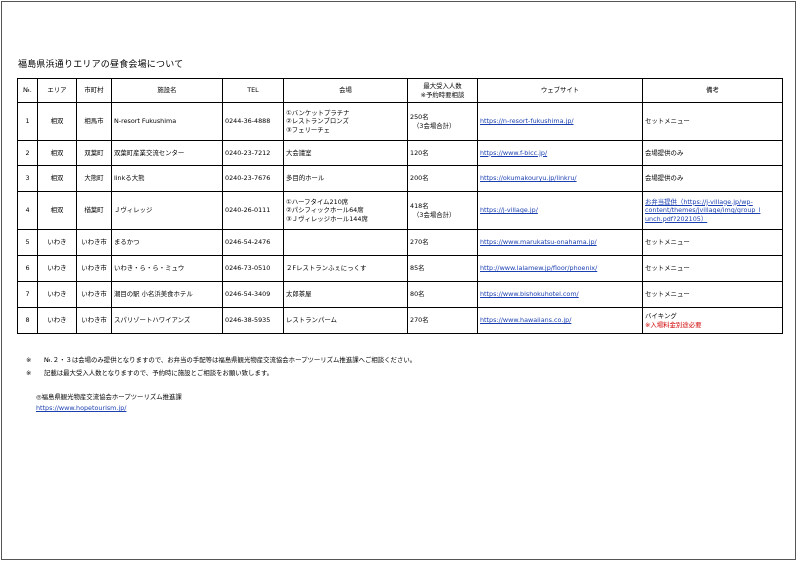  I want to click on website-link: https://n-resort-fukushima.jp/, so click(527, 121).